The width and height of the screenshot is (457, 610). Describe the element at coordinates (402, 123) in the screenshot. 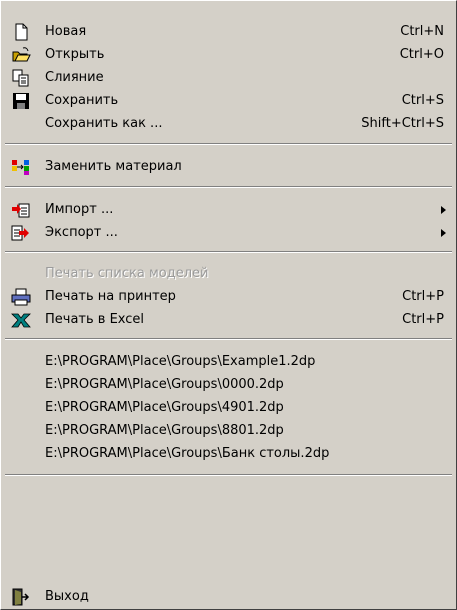

I see `menu-item-shortcut: Shift+Ctrl+S` at that location.